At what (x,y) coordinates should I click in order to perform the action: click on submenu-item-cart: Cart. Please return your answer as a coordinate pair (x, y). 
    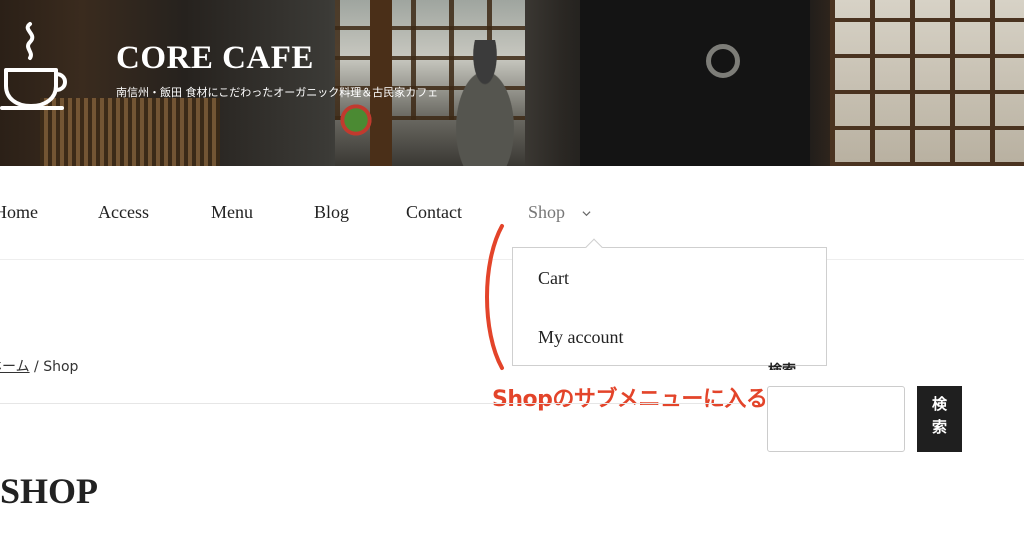
    Looking at the image, I should click on (553, 278).